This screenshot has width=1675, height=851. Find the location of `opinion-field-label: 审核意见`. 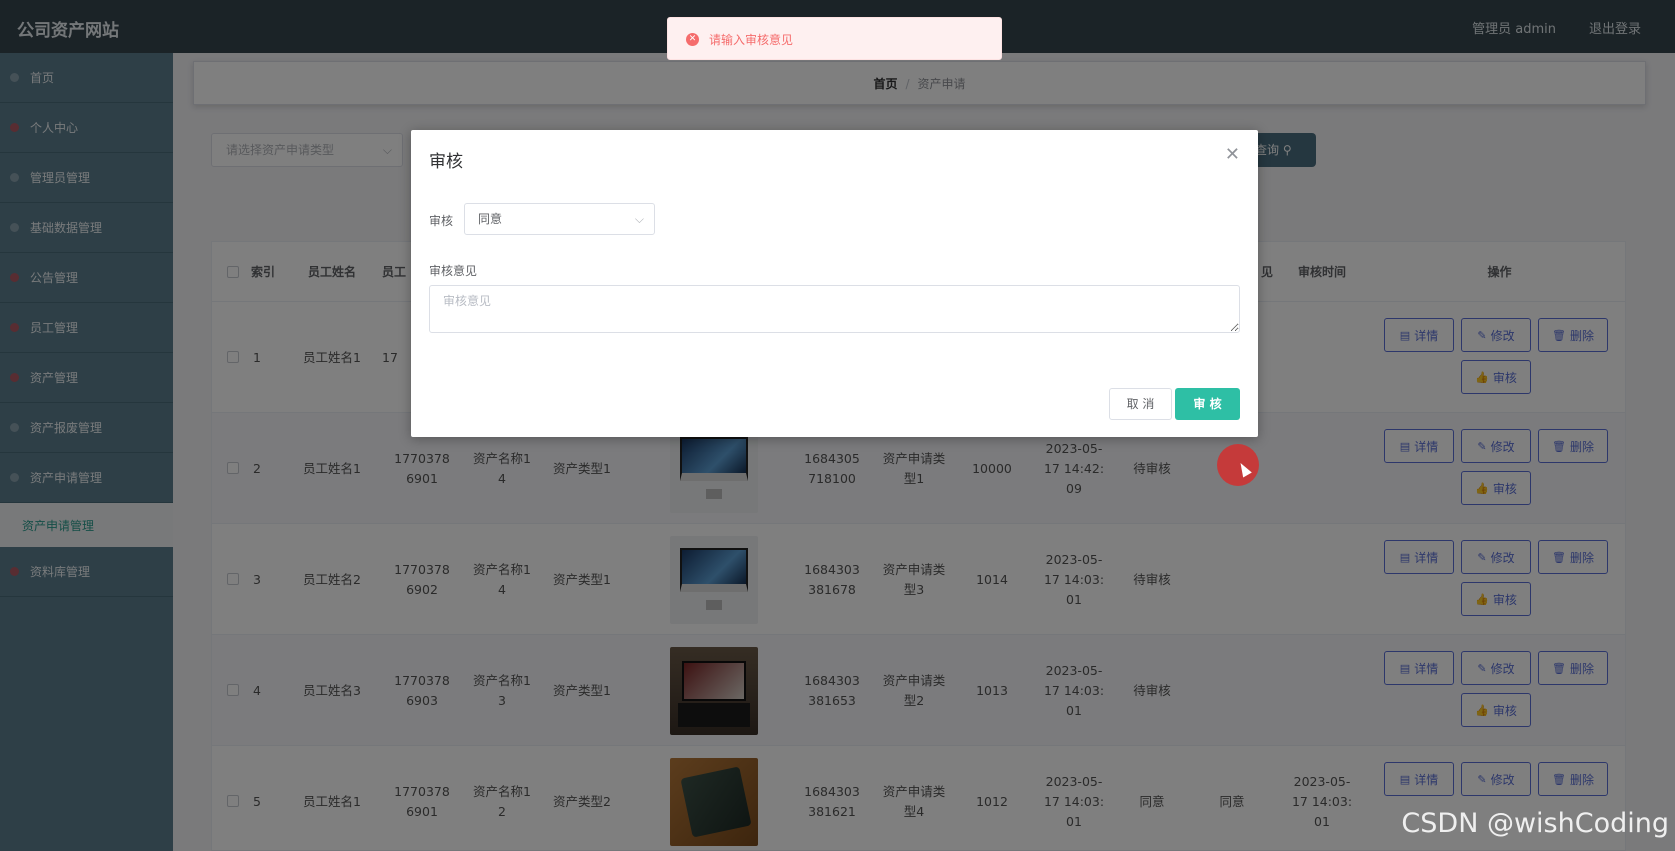

opinion-field-label: 审核意见 is located at coordinates (453, 271).